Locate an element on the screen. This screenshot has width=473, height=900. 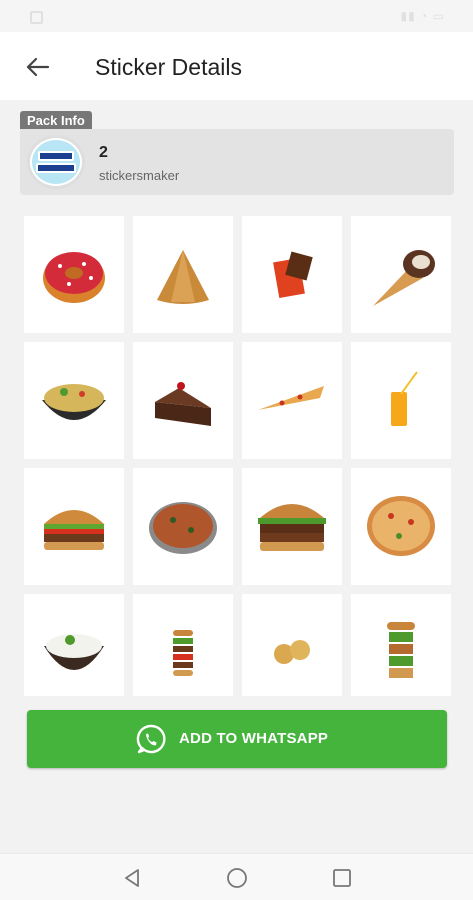
sticker-ice-cream-cone is located at coordinates (401, 274).